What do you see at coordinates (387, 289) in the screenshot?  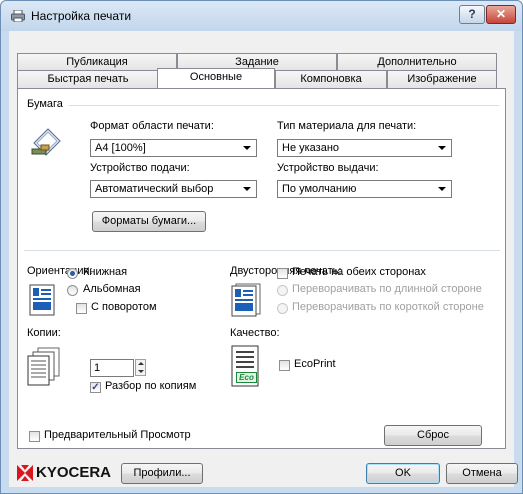 I see `long-edge-label: Переворачивать по длинной стороне` at bounding box center [387, 289].